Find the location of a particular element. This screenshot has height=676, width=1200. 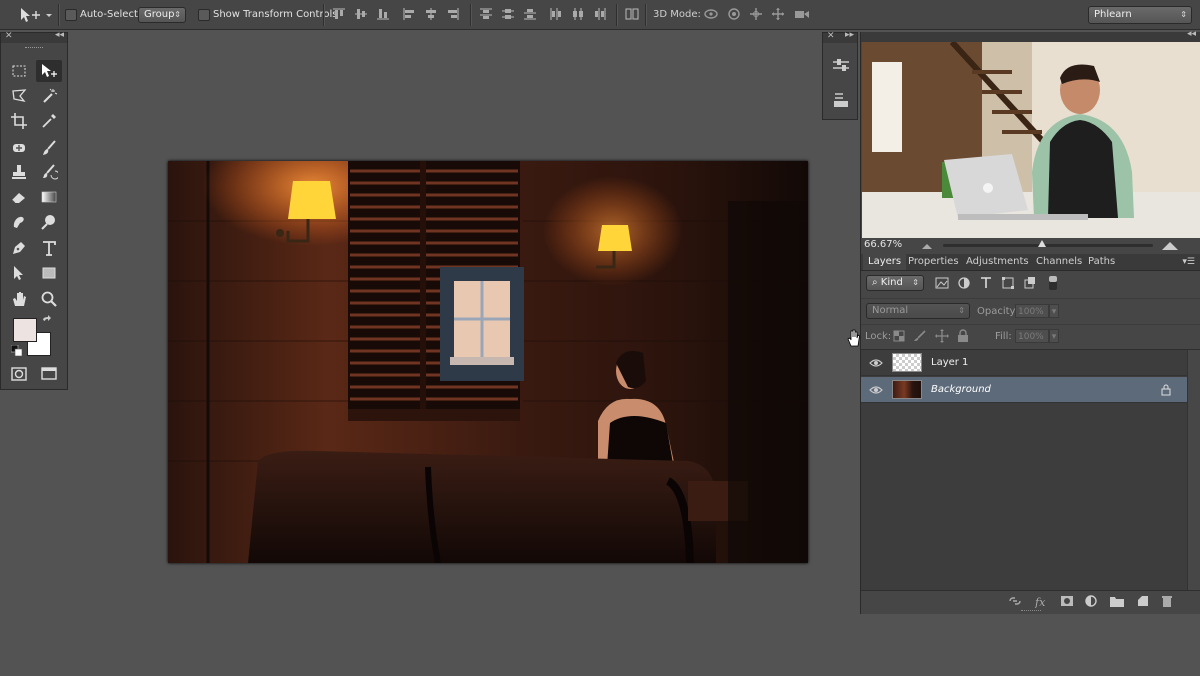

filter-toggle is located at coordinates (1053, 283).